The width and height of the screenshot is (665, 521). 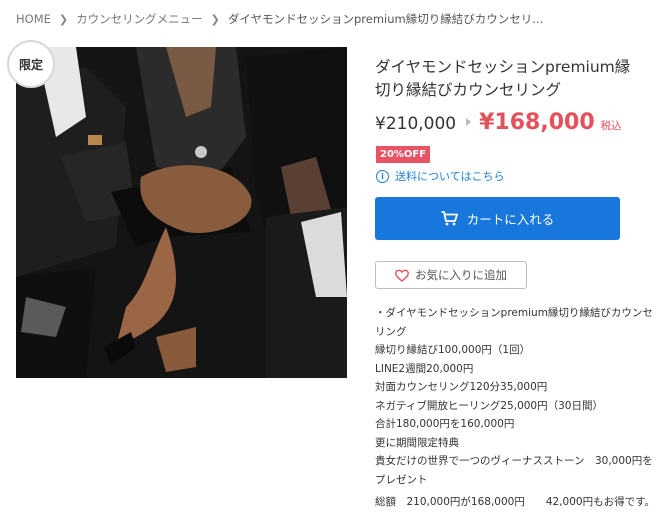 I want to click on description-line: 合計180,000円を160,000円, so click(x=445, y=424).